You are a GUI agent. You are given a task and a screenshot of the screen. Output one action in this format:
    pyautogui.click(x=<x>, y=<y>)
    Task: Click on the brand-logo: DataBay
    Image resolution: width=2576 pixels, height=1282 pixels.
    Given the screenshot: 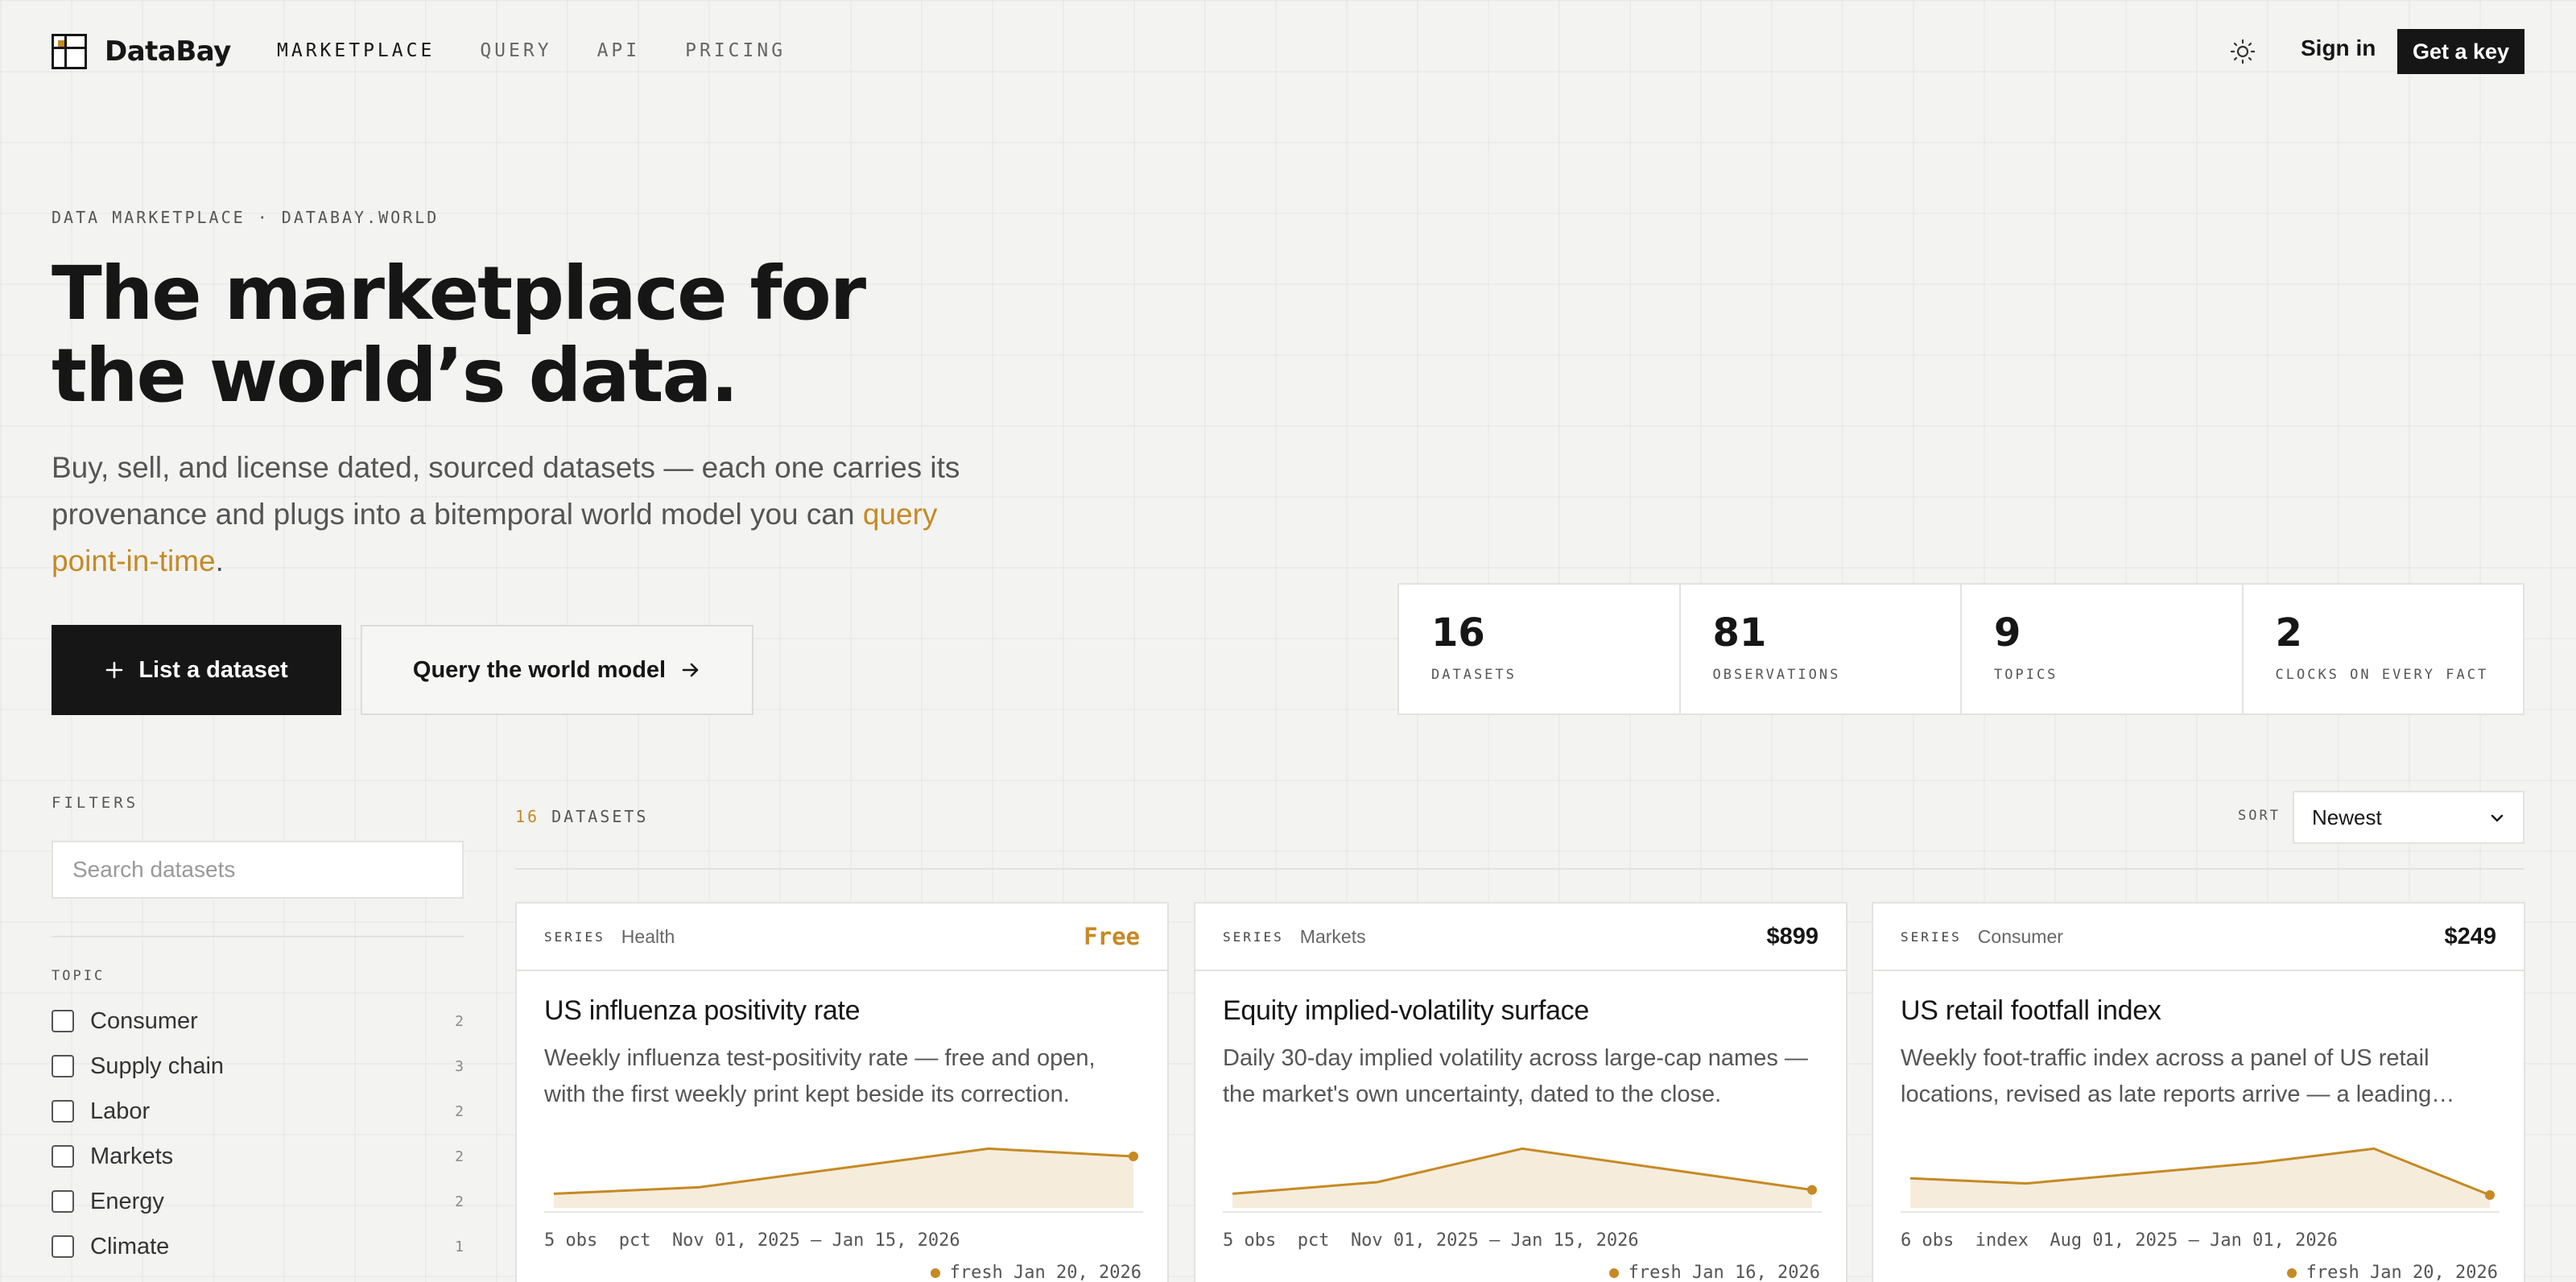 What is the action you would take?
    pyautogui.click(x=141, y=51)
    